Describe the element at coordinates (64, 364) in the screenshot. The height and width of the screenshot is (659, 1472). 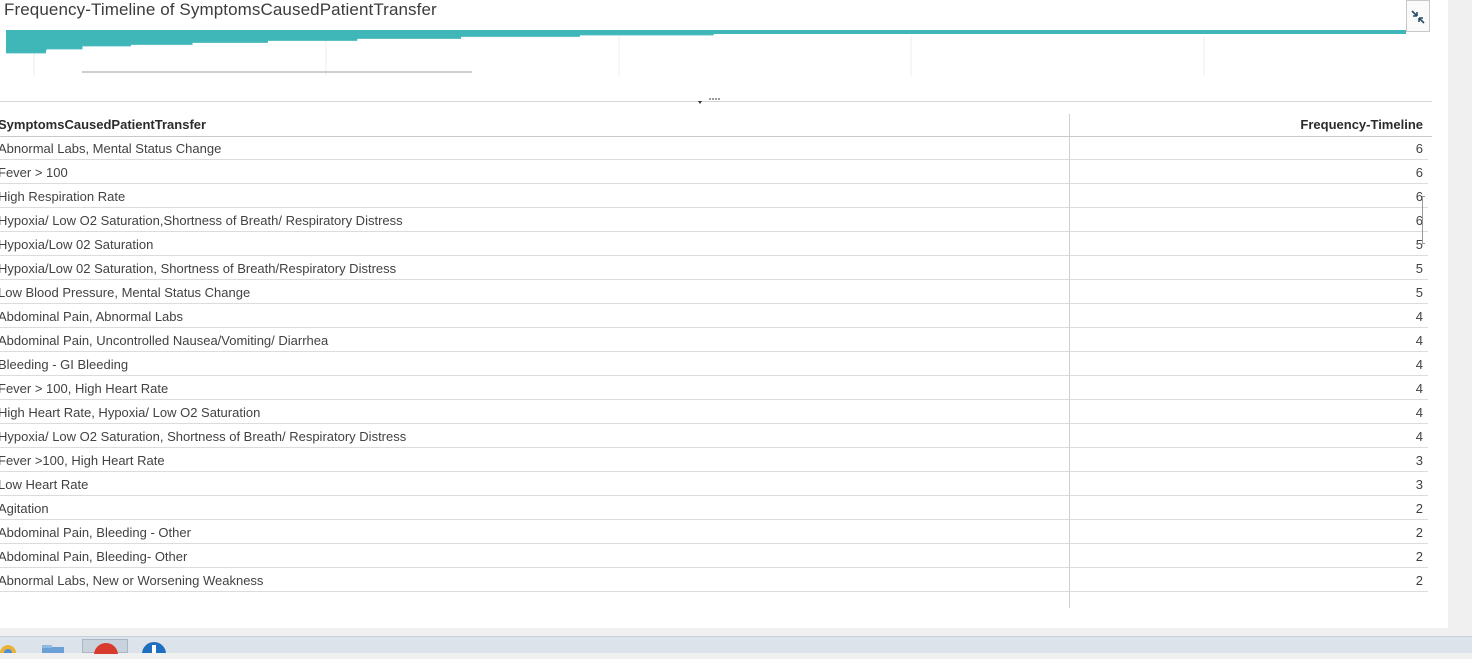
I see `symptom-cell: Bleeding - GI Bleeding` at that location.